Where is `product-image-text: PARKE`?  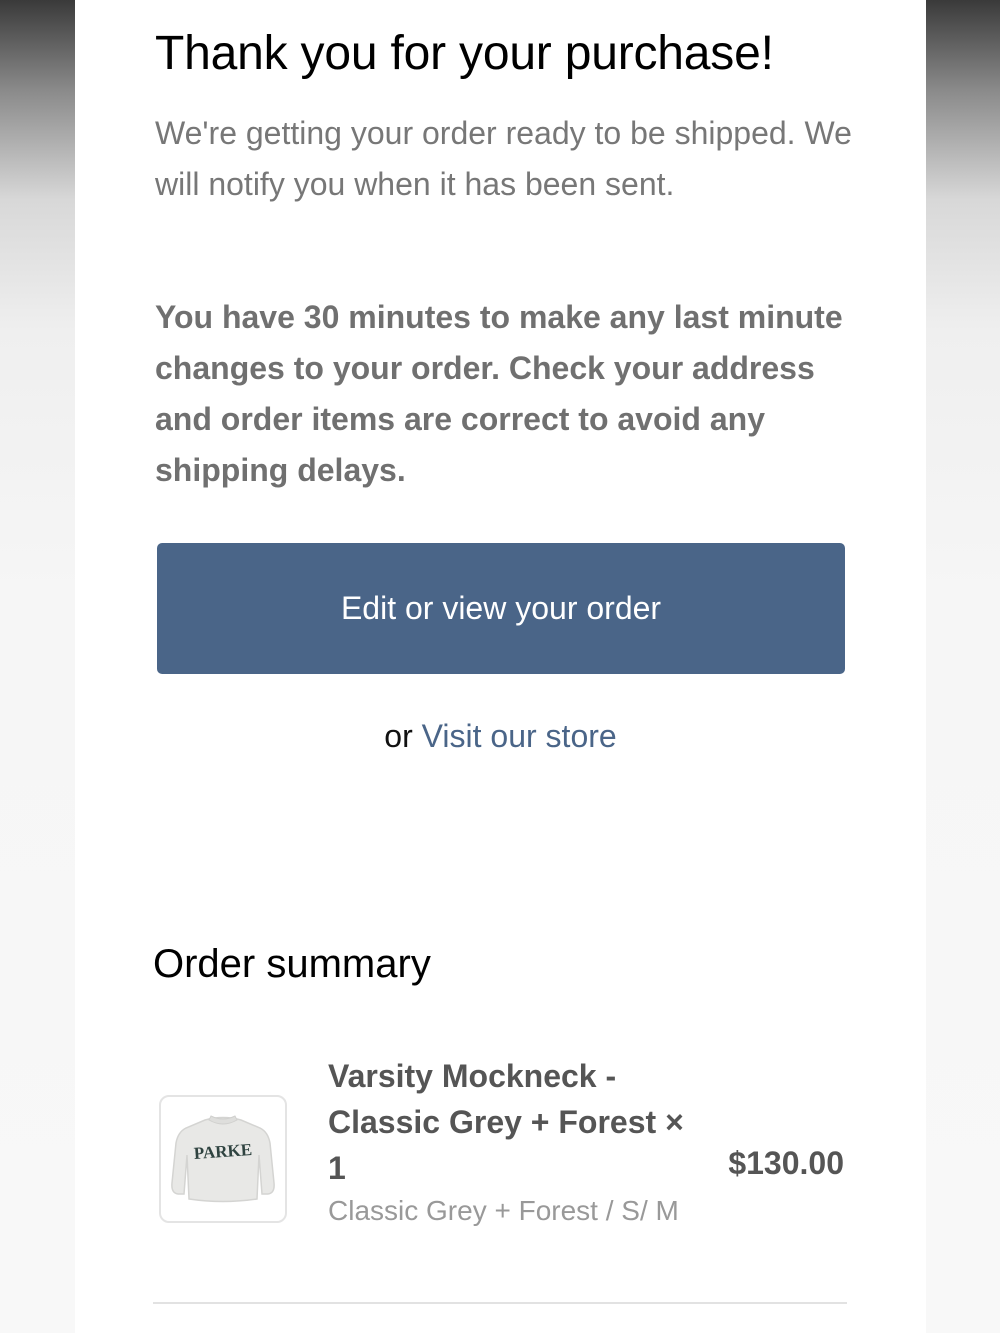
product-image-text: PARKE is located at coordinates (222, 1151).